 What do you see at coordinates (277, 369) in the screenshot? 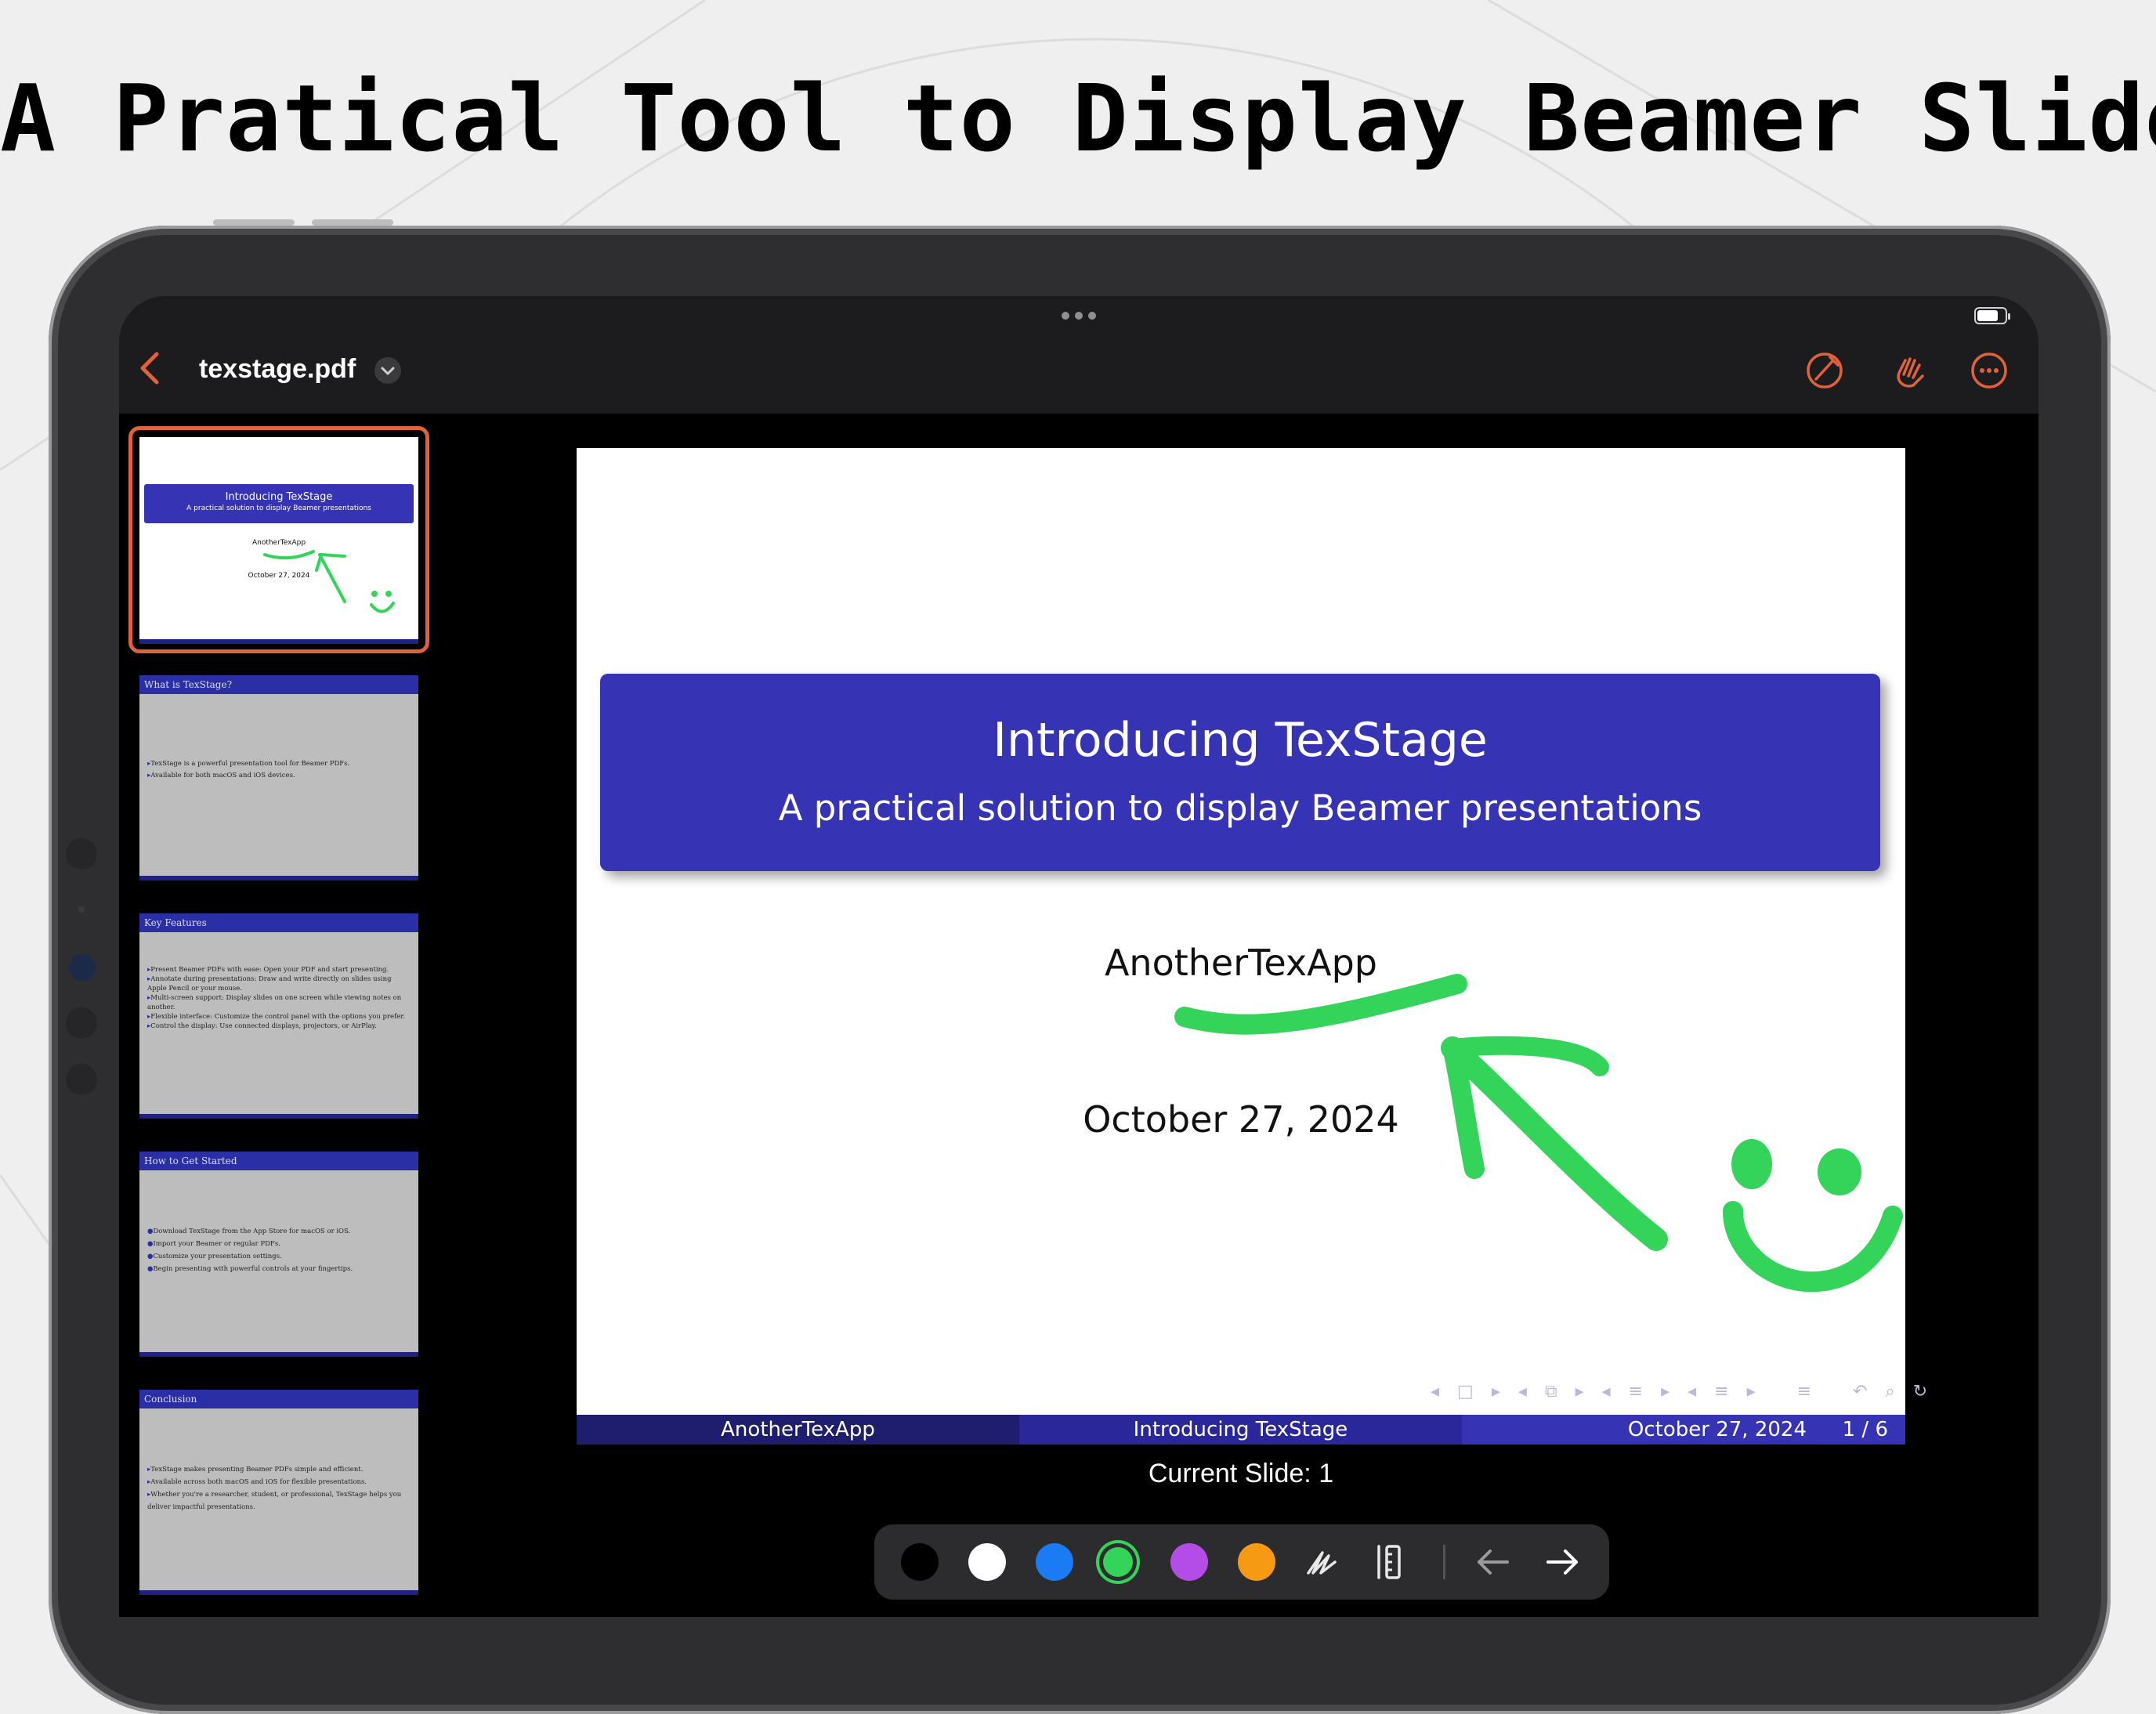
I see `file-title: texstage.pdf` at bounding box center [277, 369].